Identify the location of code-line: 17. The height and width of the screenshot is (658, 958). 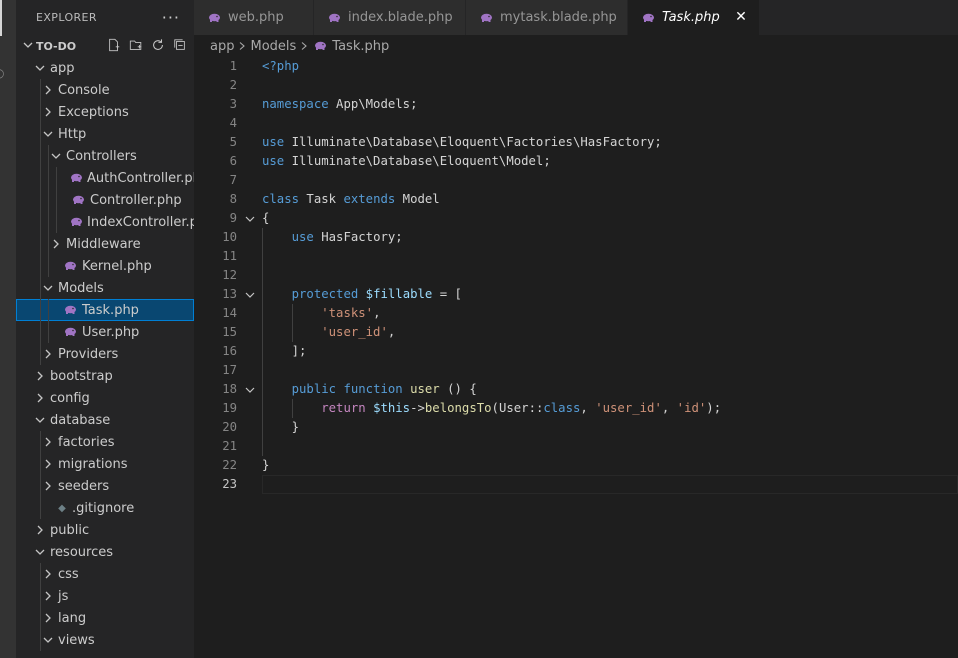
(576, 370).